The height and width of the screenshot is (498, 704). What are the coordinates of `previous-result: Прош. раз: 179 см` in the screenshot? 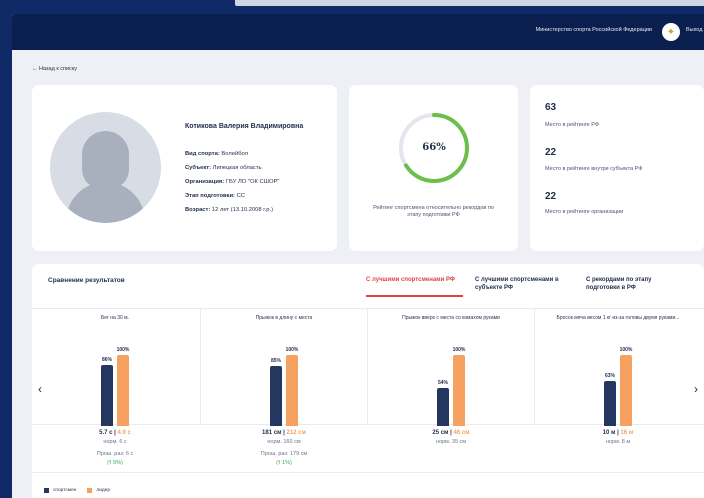 It's located at (284, 454).